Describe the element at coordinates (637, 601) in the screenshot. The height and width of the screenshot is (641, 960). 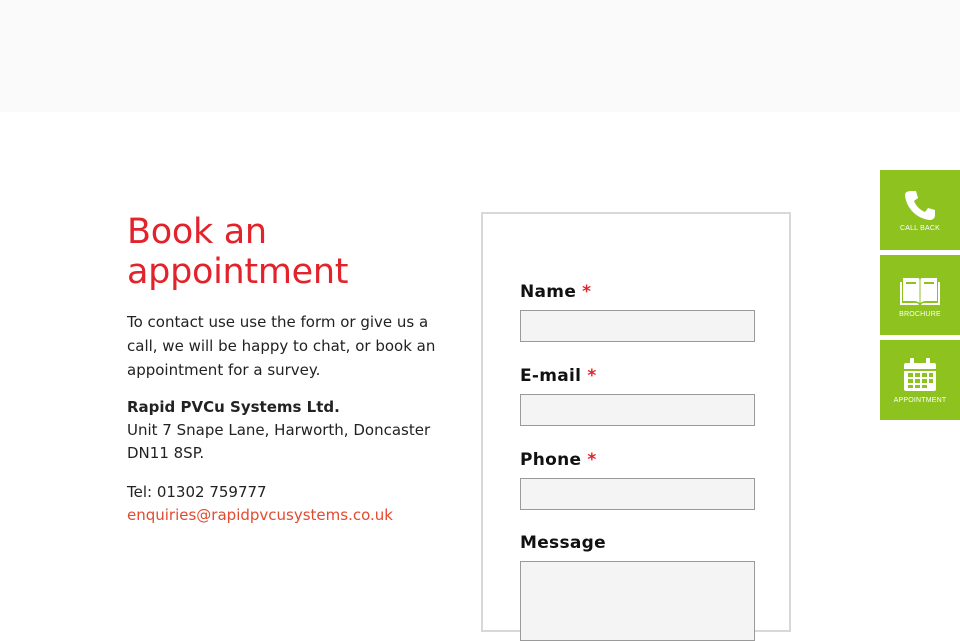
I see `message-field` at that location.